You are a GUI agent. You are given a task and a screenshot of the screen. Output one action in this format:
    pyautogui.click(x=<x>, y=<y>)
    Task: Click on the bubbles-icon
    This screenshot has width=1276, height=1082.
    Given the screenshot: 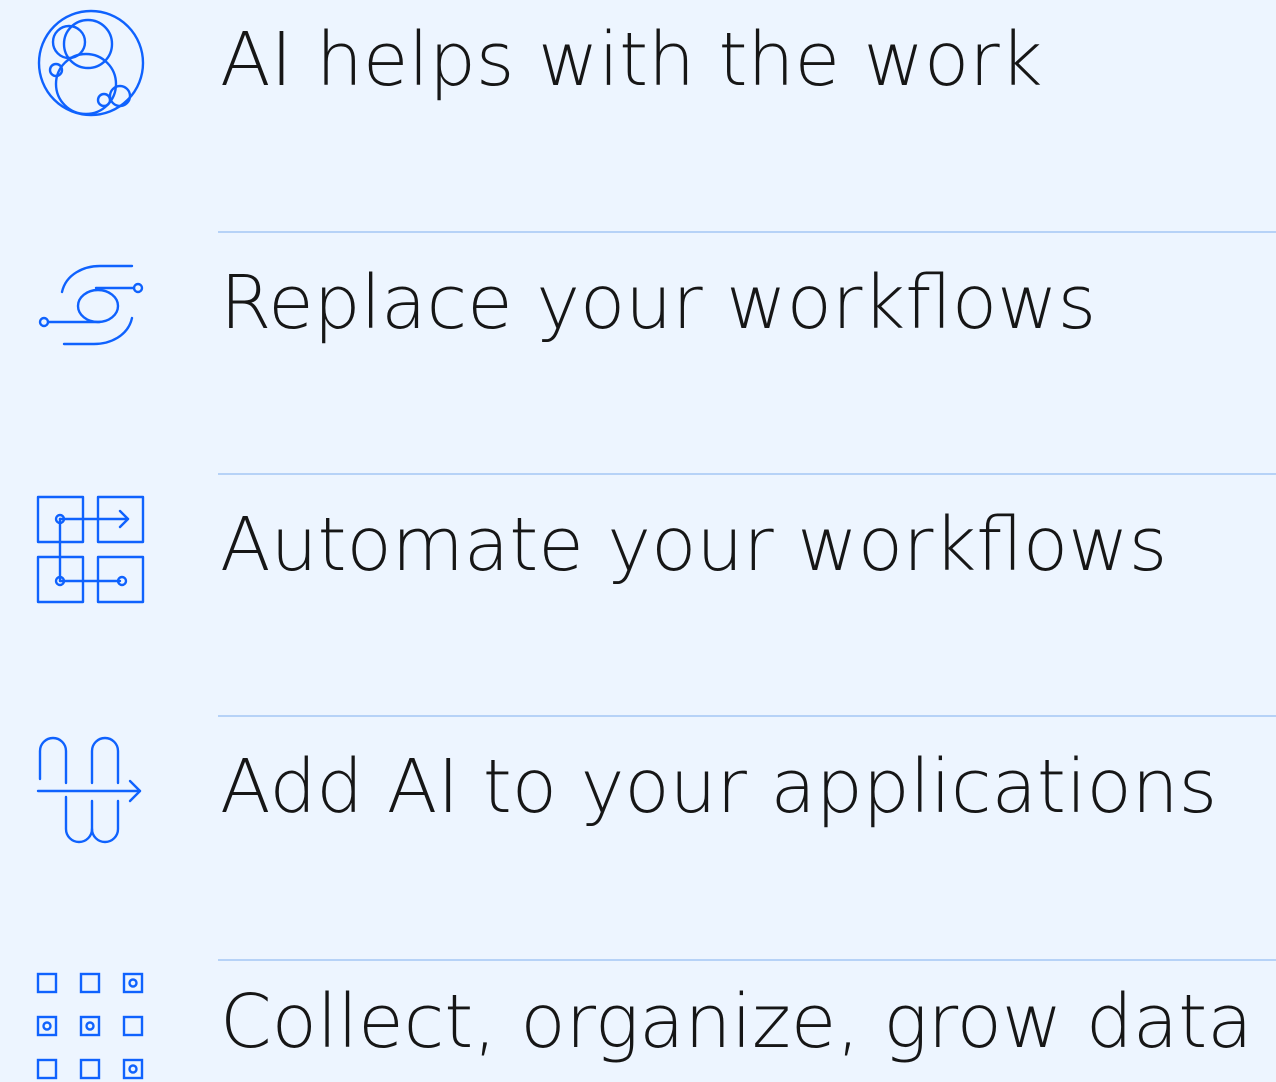 What is the action you would take?
    pyautogui.click(x=91, y=63)
    